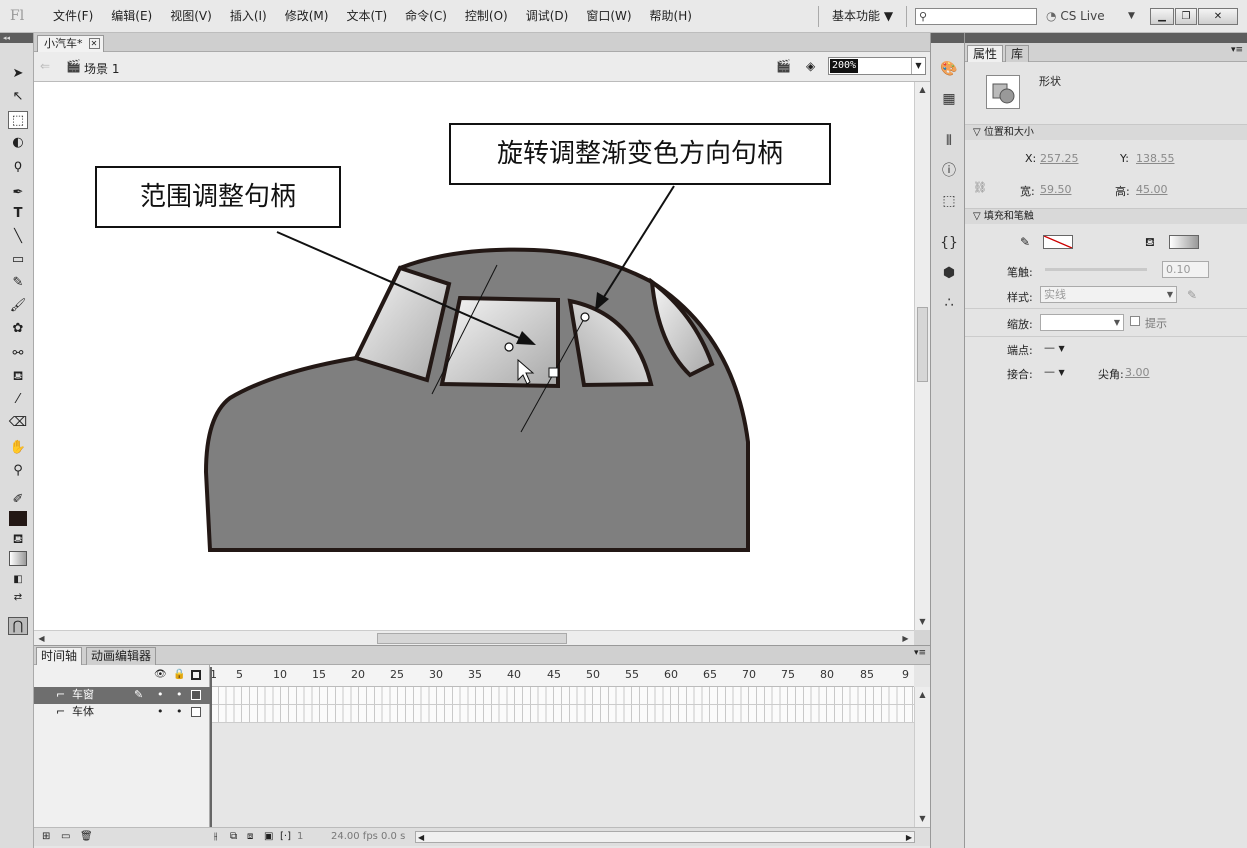 The height and width of the screenshot is (848, 1247). Describe the element at coordinates (196, 675) in the screenshot. I see `outline-icon` at that location.